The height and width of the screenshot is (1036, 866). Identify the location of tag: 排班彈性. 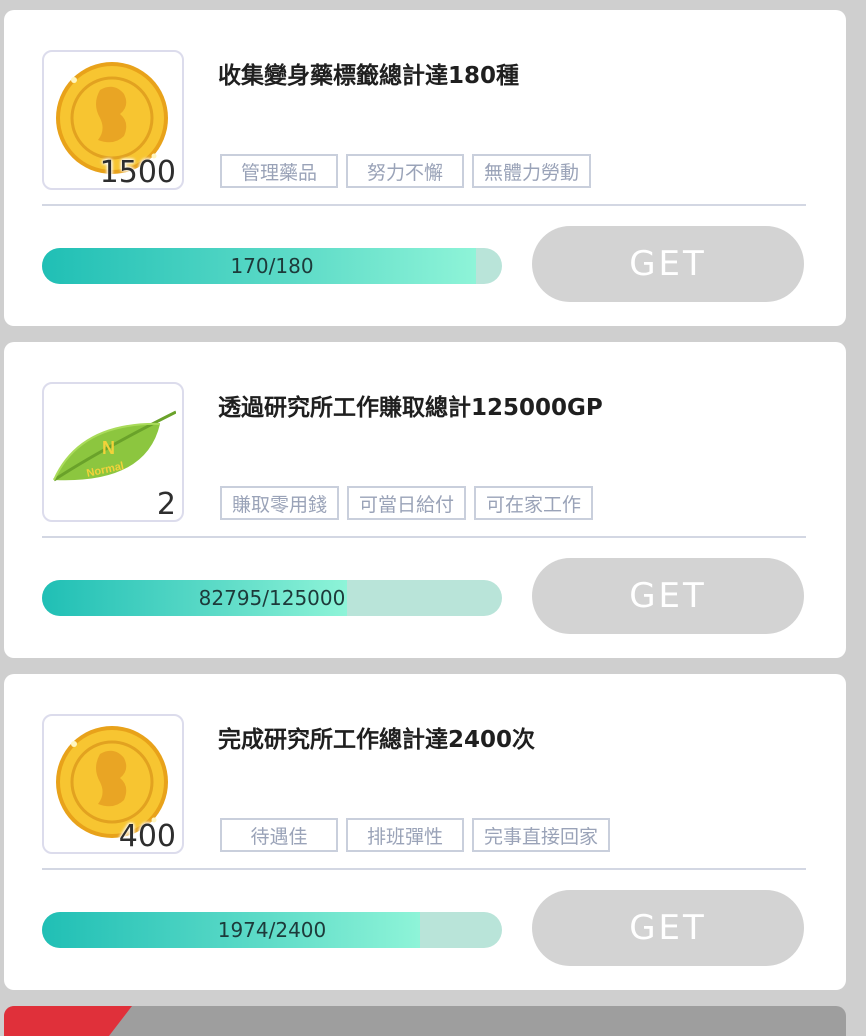
(405, 835).